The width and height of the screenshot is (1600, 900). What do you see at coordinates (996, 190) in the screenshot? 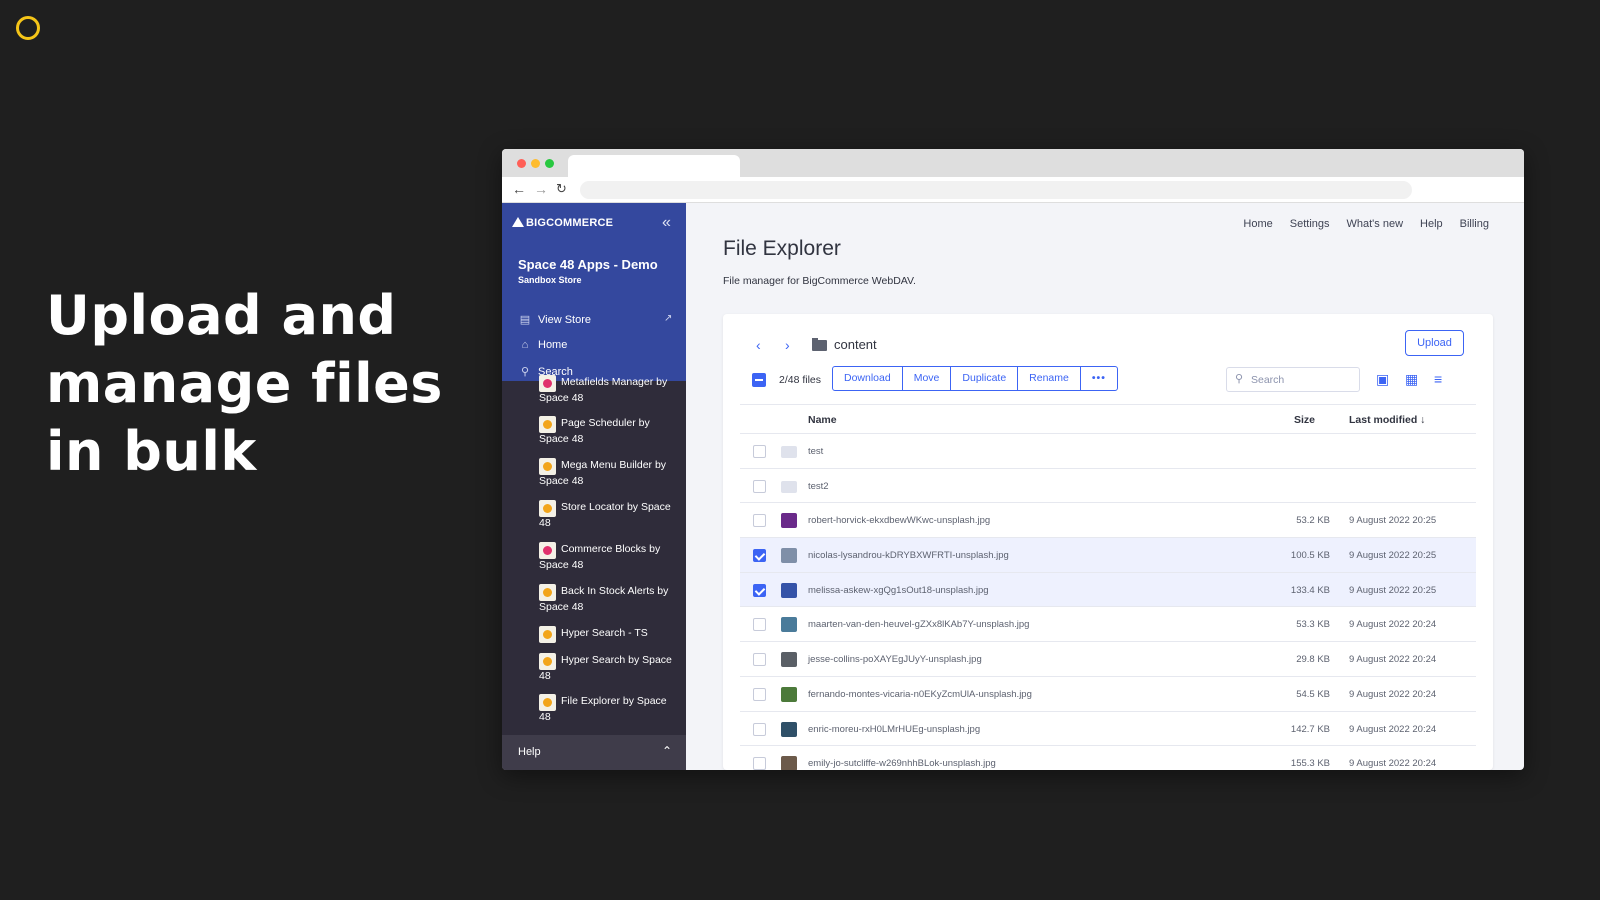
I see `address-bar` at bounding box center [996, 190].